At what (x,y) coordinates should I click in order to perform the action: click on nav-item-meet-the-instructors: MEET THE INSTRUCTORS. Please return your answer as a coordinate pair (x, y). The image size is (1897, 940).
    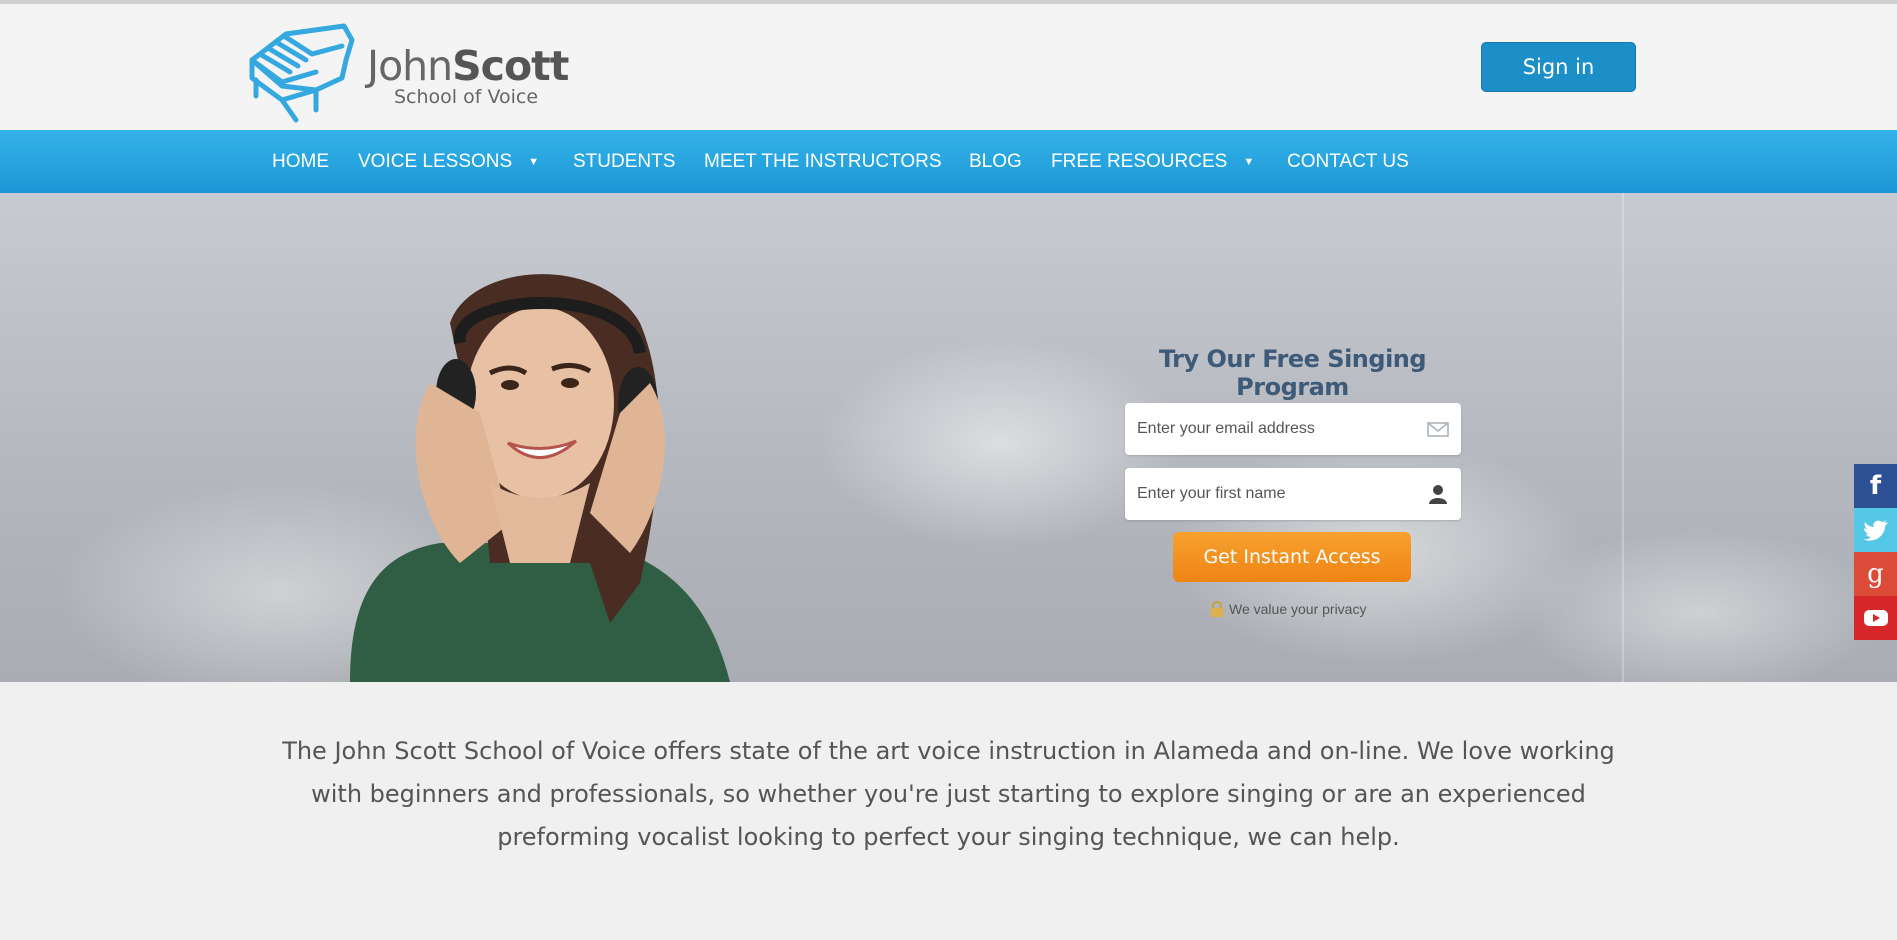
    Looking at the image, I should click on (823, 161).